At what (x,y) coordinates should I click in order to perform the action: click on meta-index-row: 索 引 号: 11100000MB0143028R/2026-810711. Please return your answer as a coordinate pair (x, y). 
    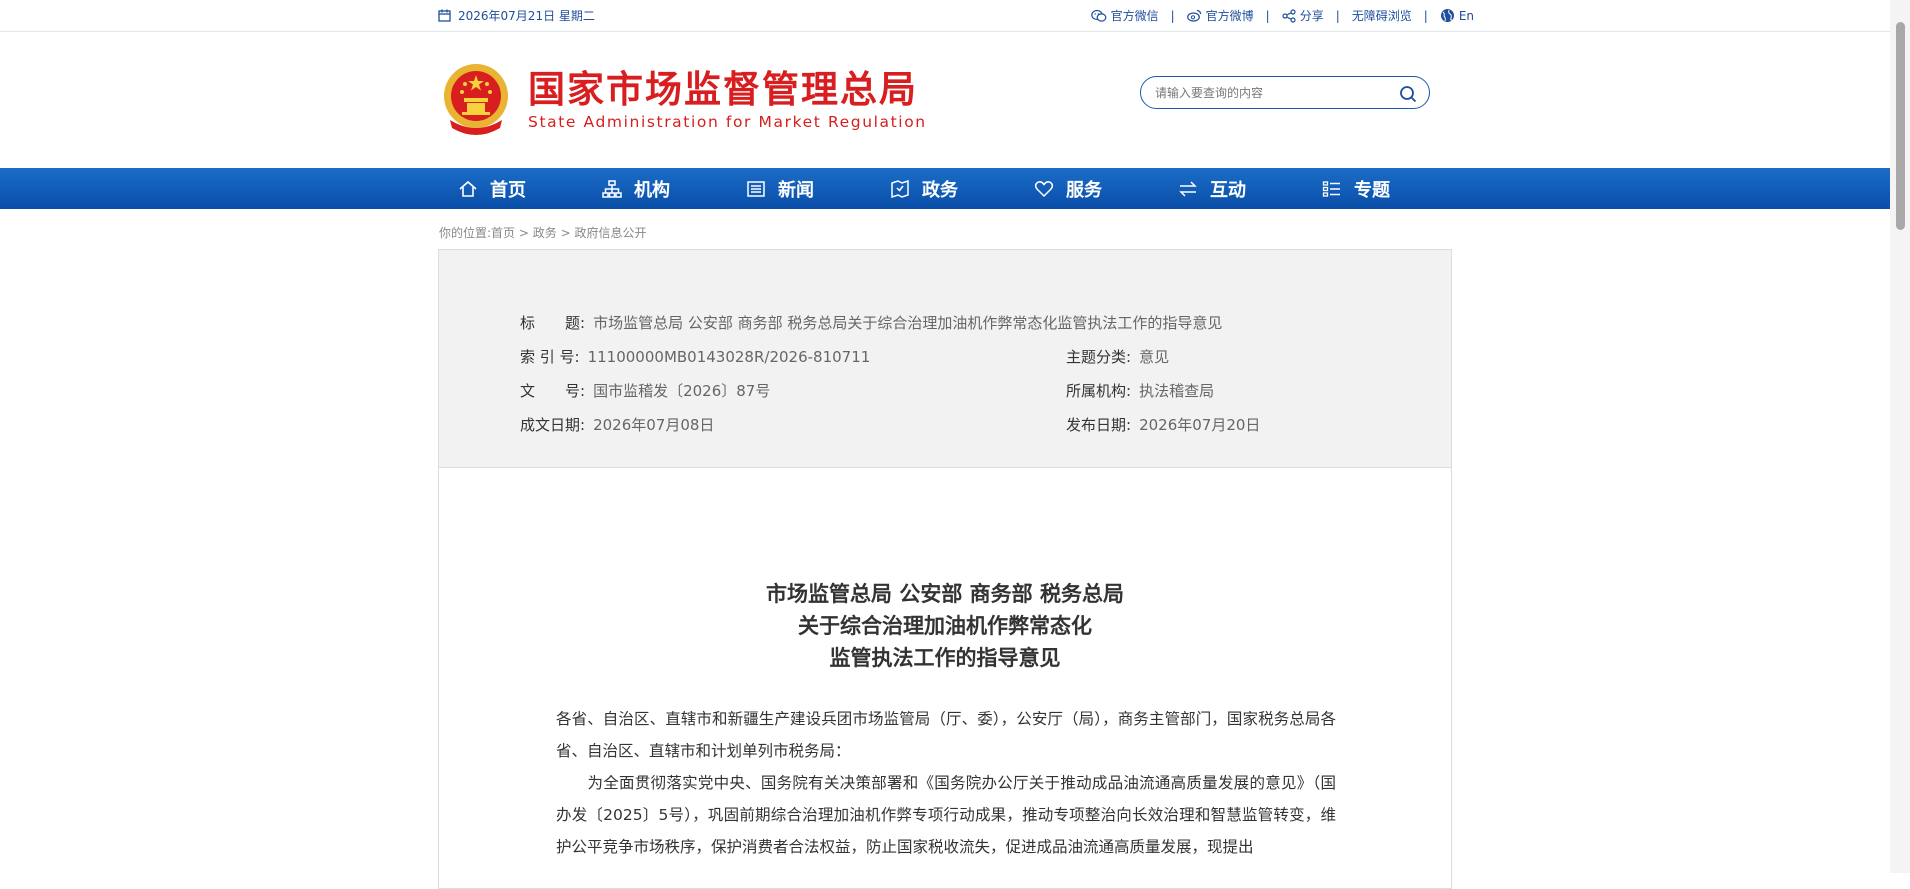
    Looking at the image, I should click on (695, 356).